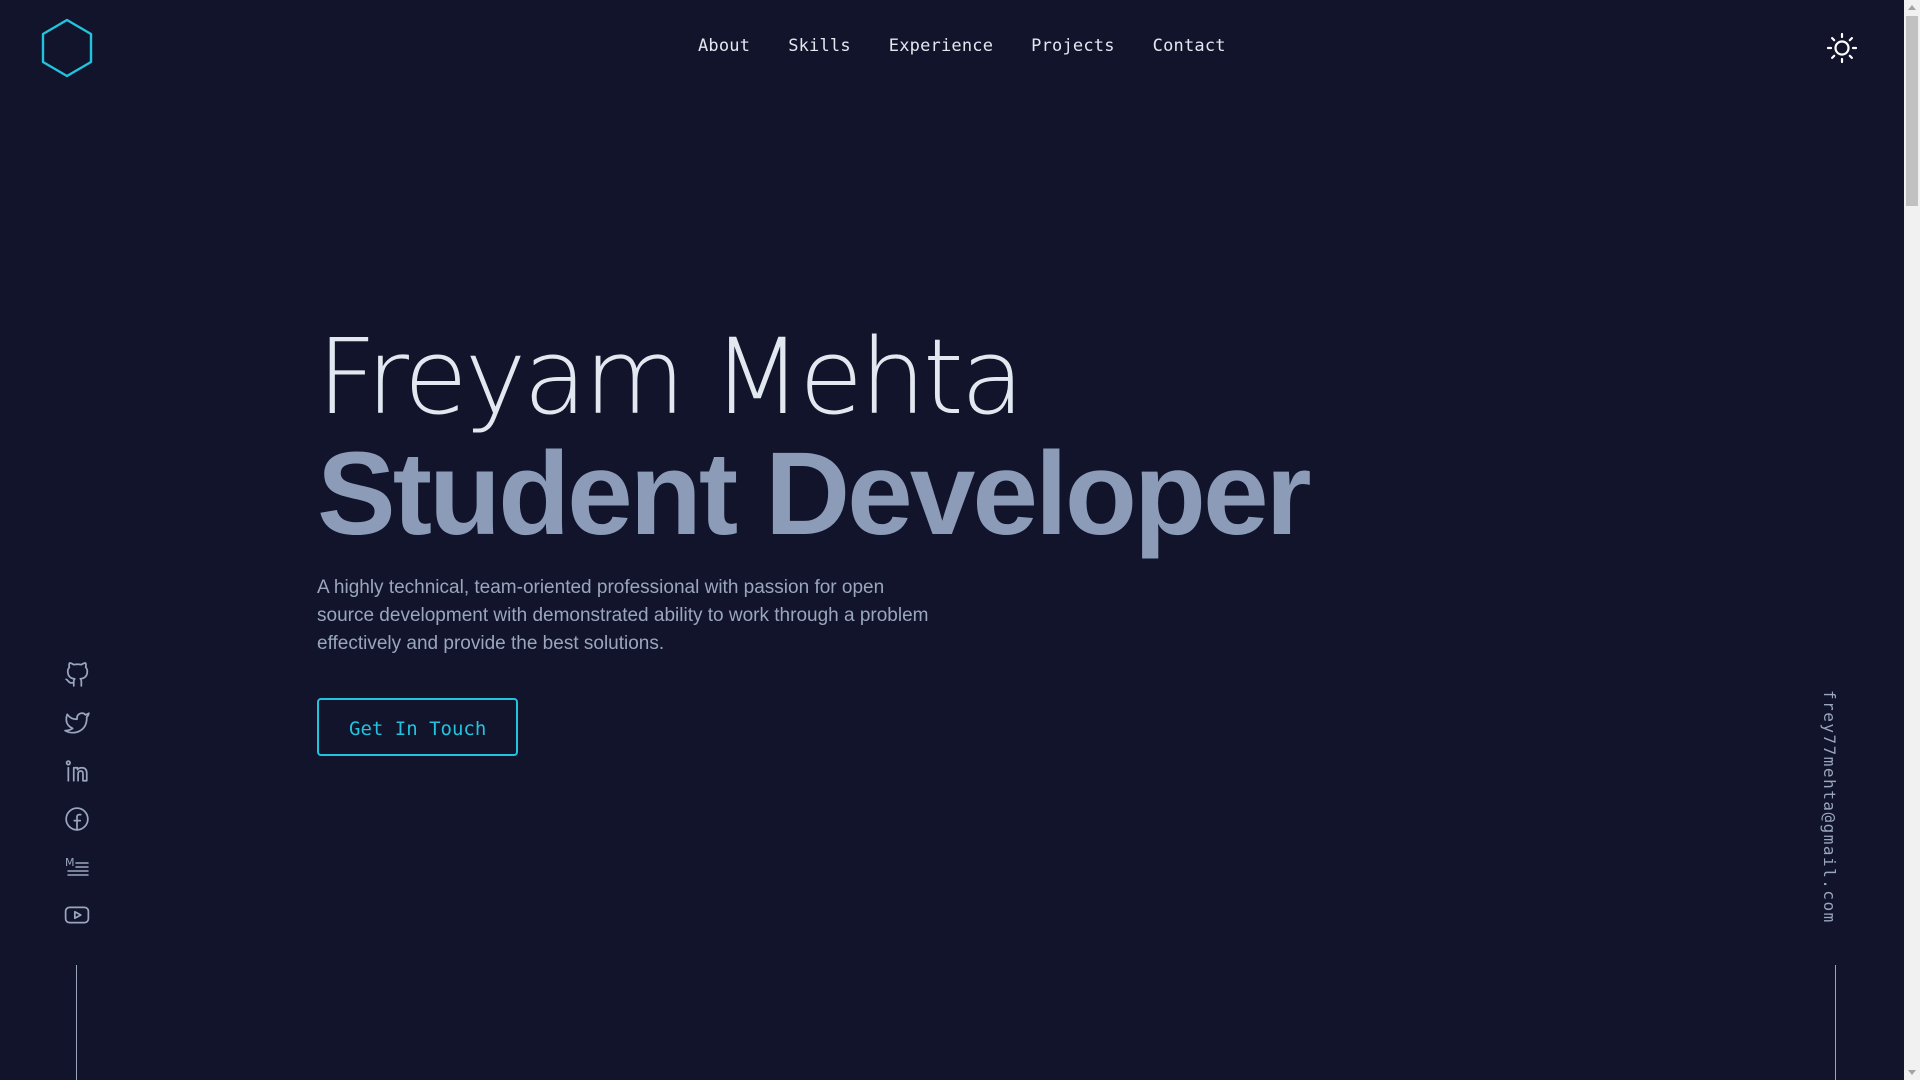 Image resolution: width=1920 pixels, height=1080 pixels. Describe the element at coordinates (70, 862) in the screenshot. I see `svg-text: M` at that location.